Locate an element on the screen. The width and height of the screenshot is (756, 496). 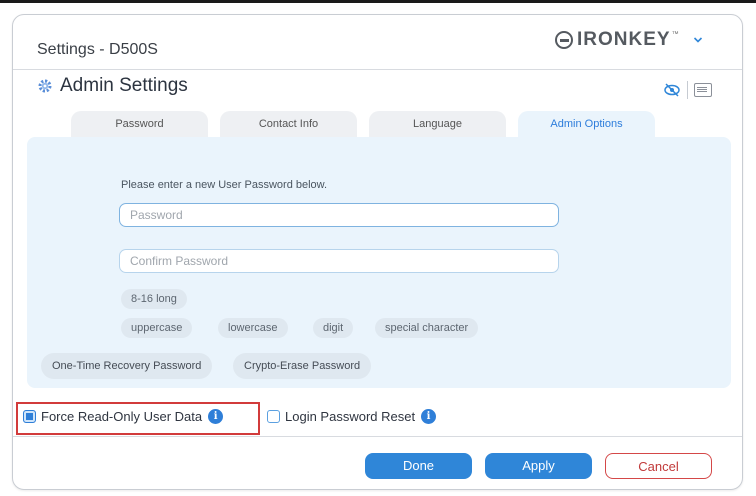
crypto-erase-password-button: Crypto-Erase Password is located at coordinates (302, 366).